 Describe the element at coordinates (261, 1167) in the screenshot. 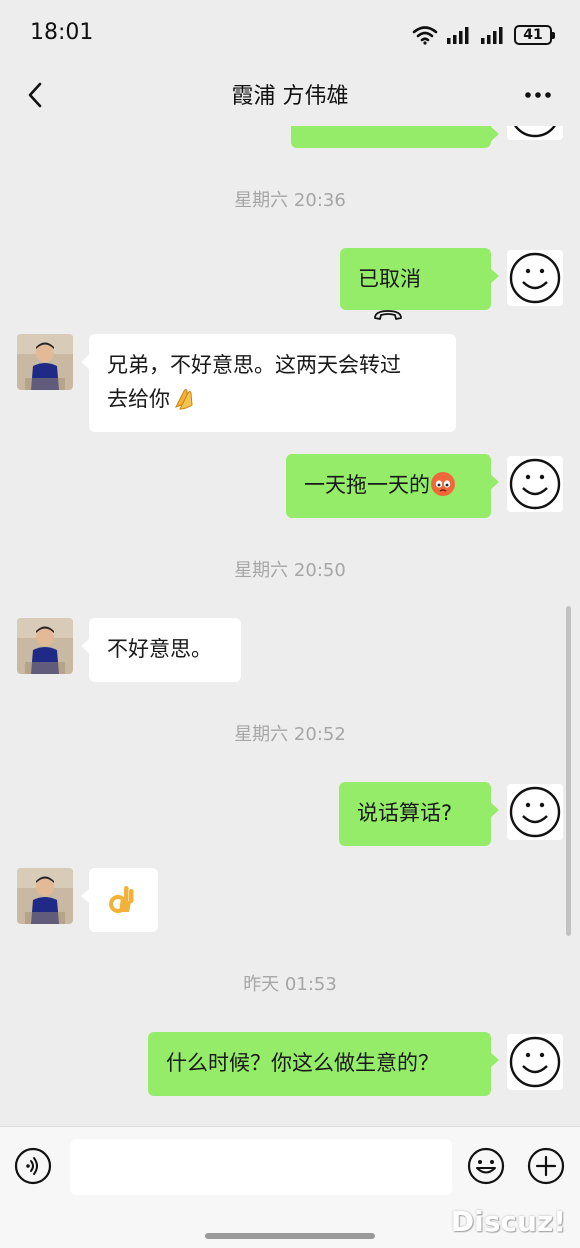

I see `message-input` at that location.